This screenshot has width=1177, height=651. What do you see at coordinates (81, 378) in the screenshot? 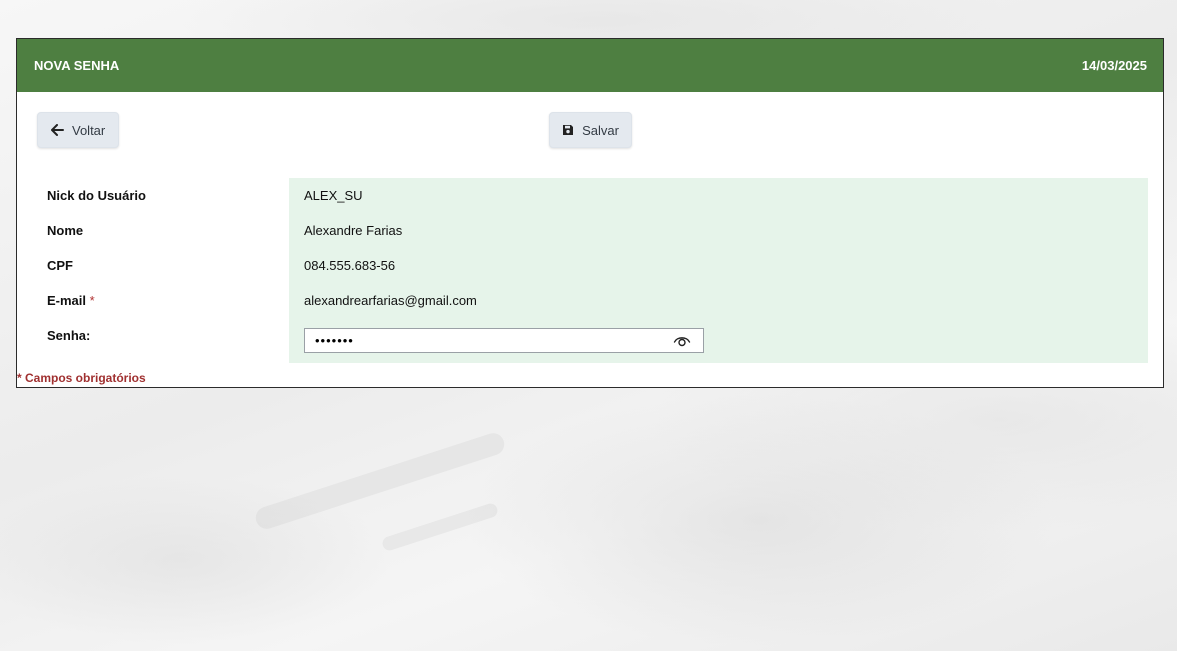
I see `required-fields-note: * Campos obrigatórios` at bounding box center [81, 378].